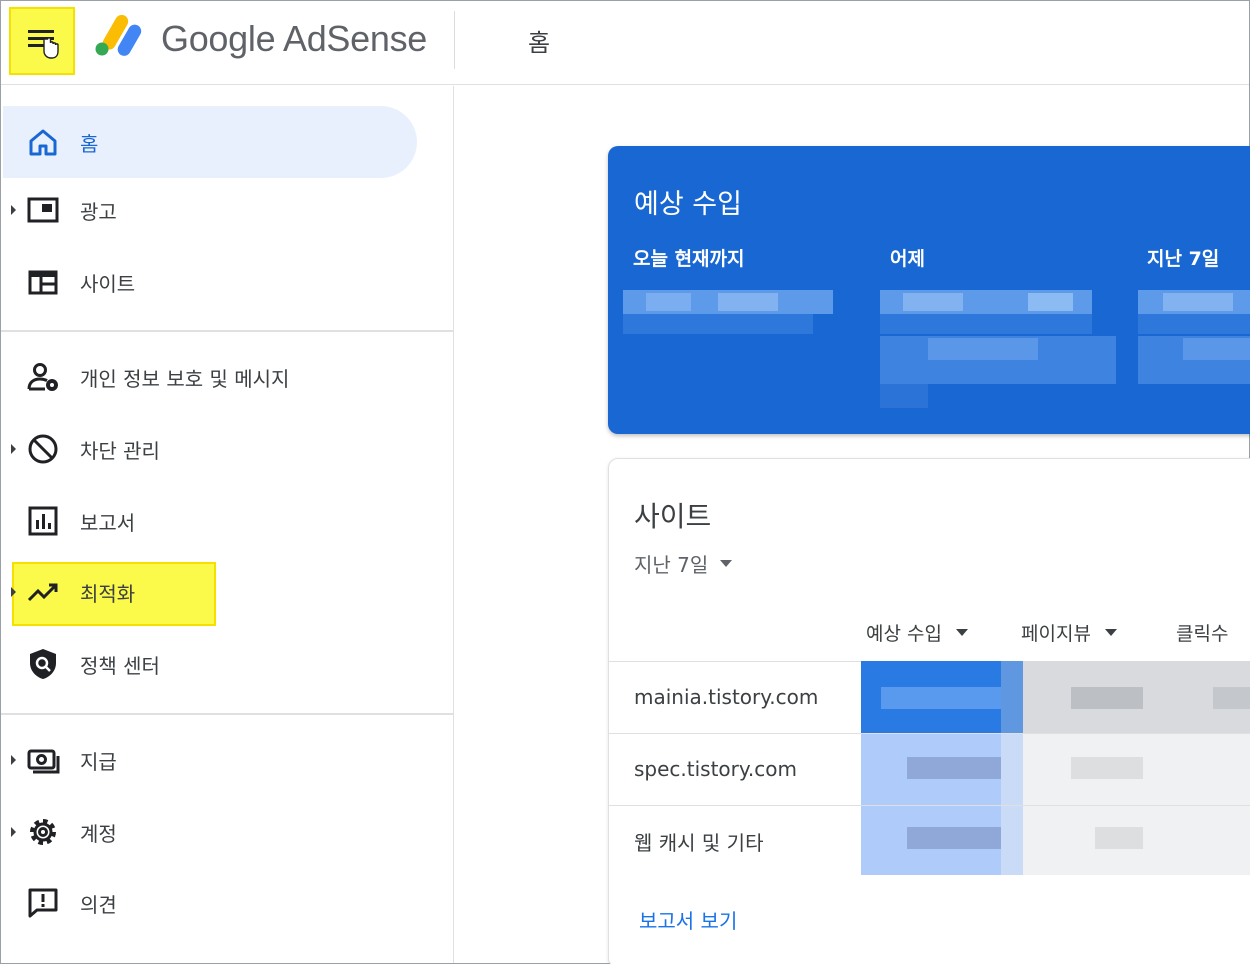 The image size is (1250, 964). Describe the element at coordinates (108, 594) in the screenshot. I see `sidebar-item-label: 최적화` at that location.